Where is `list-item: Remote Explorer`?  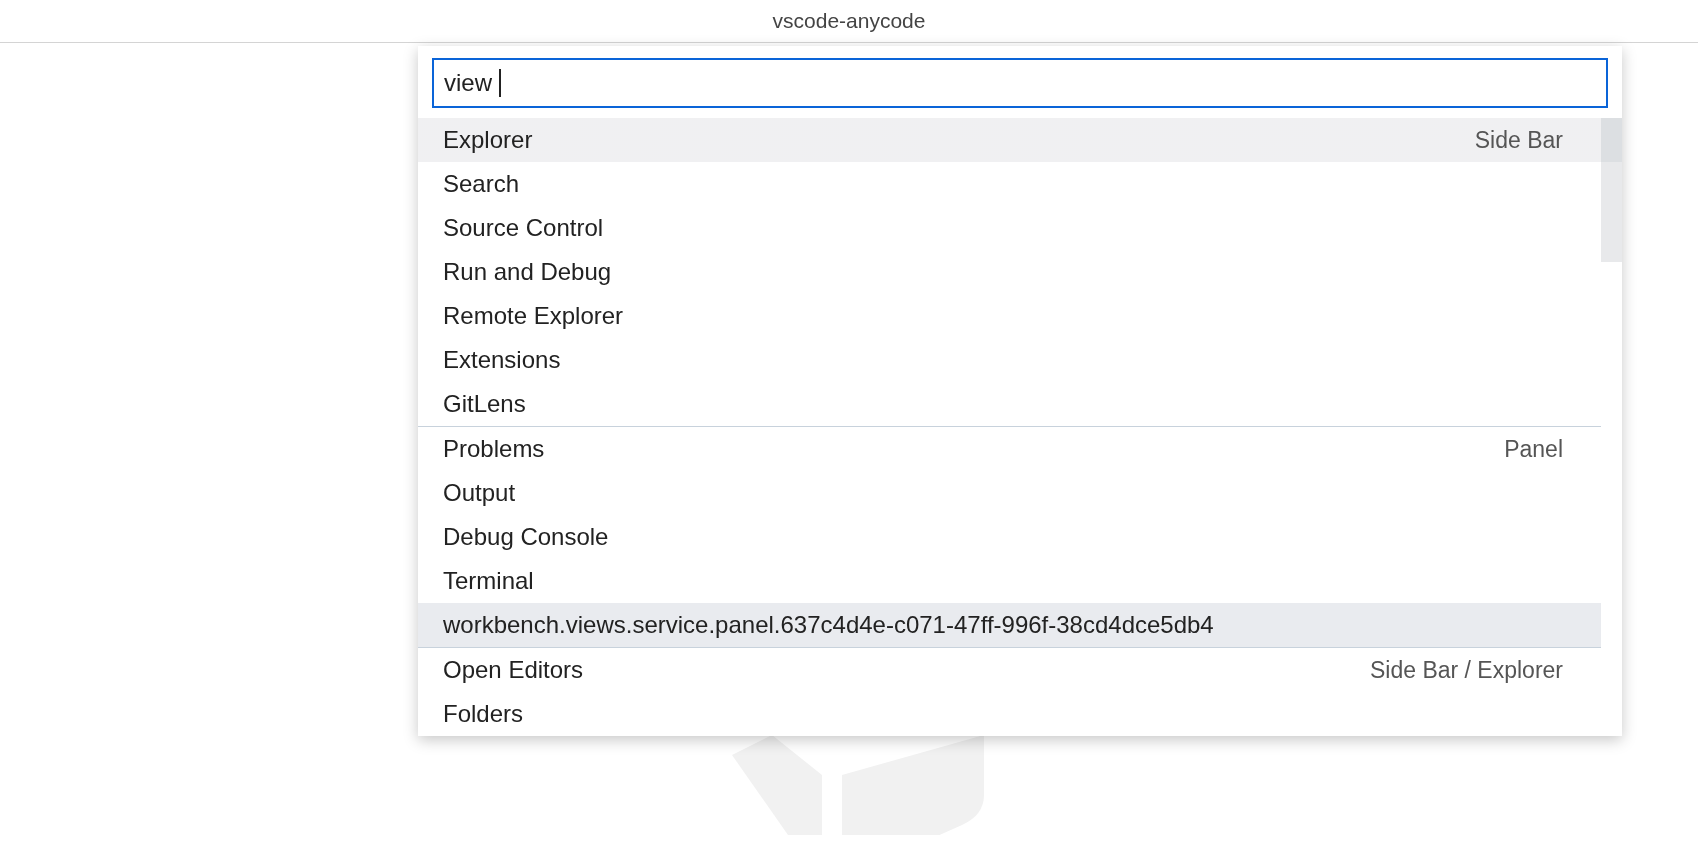 list-item: Remote Explorer is located at coordinates (1009, 316).